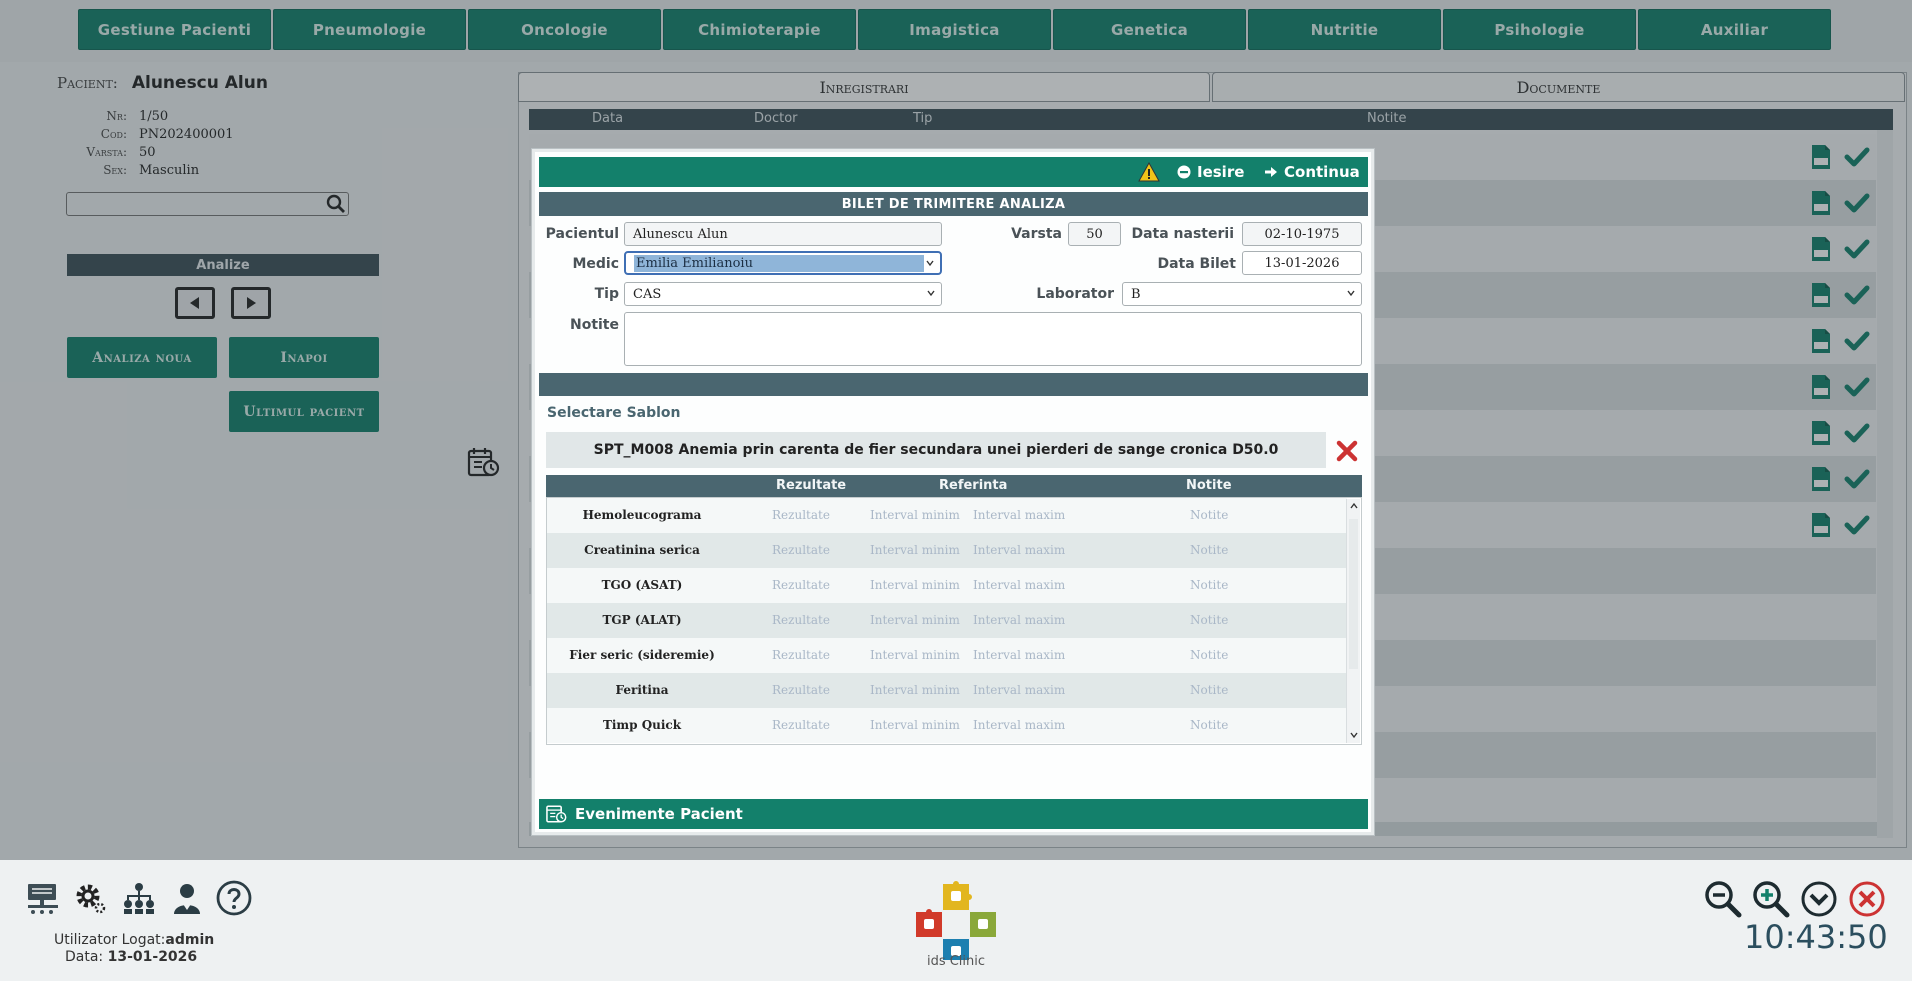  I want to click on scroll-thumb, so click(1353, 594).